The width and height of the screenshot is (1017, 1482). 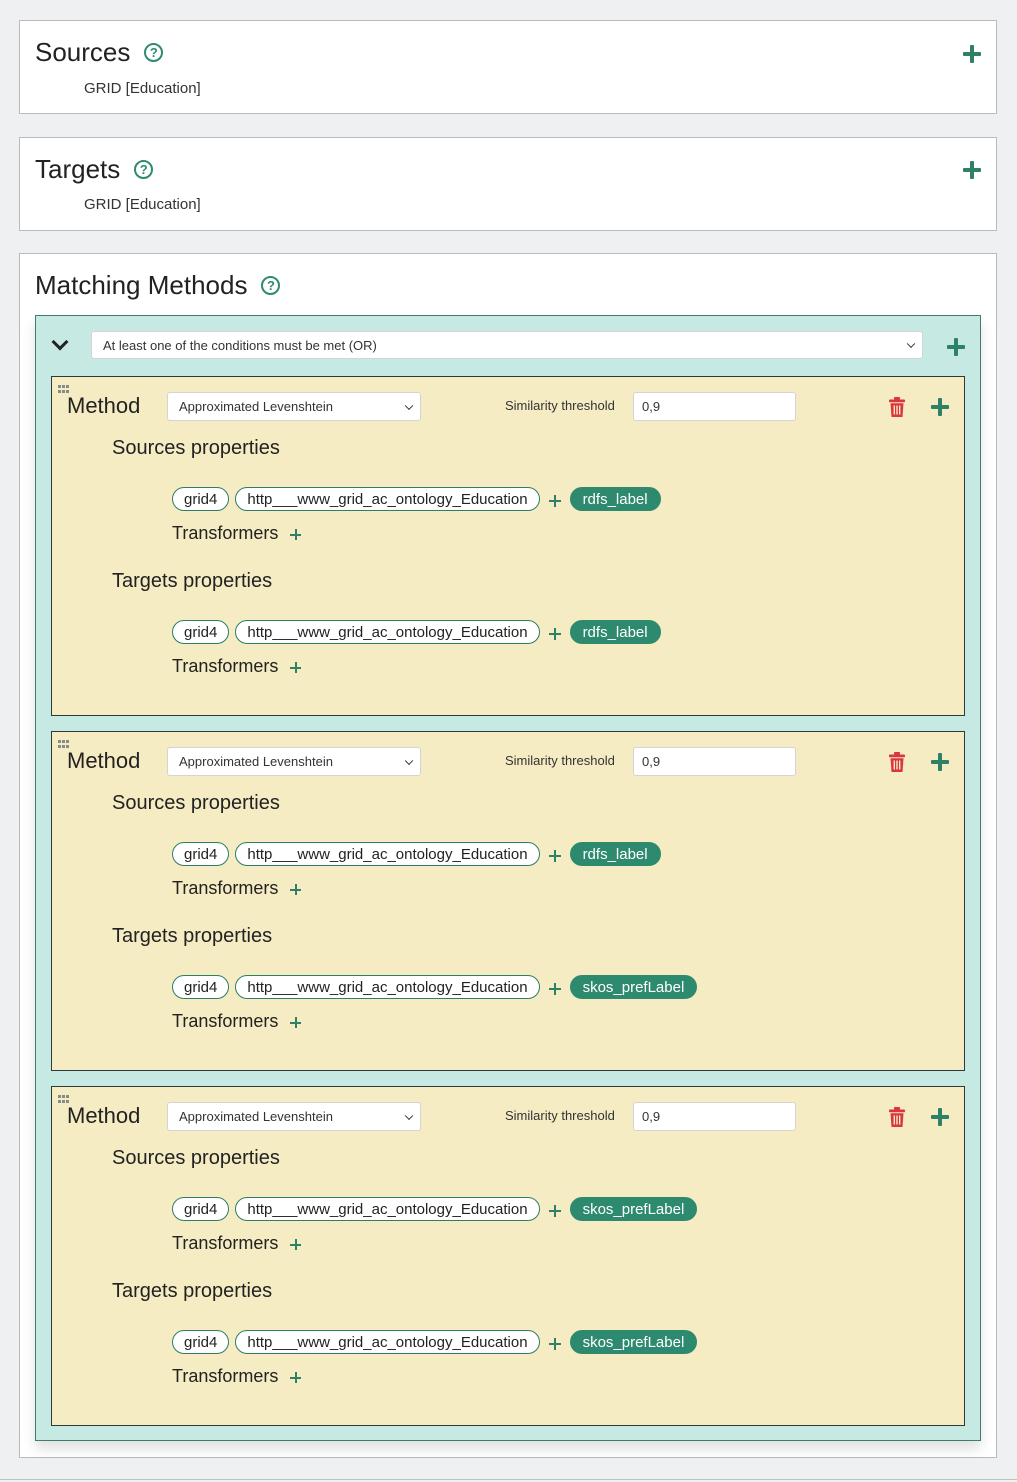 I want to click on sources-value: GRID [Education], so click(x=142, y=88).